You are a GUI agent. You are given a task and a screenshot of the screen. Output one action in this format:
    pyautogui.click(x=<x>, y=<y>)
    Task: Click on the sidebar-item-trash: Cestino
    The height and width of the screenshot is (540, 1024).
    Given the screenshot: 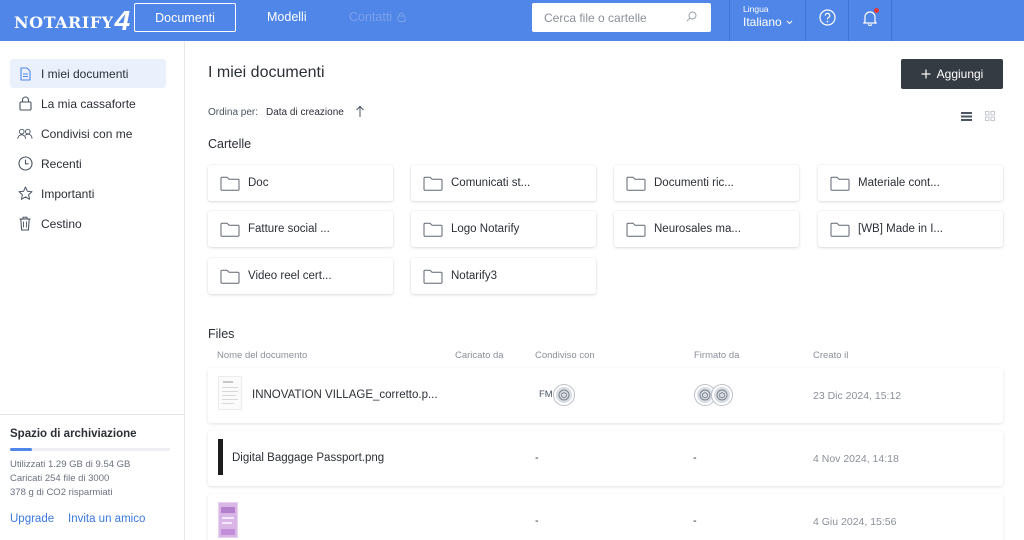 What is the action you would take?
    pyautogui.click(x=88, y=223)
    